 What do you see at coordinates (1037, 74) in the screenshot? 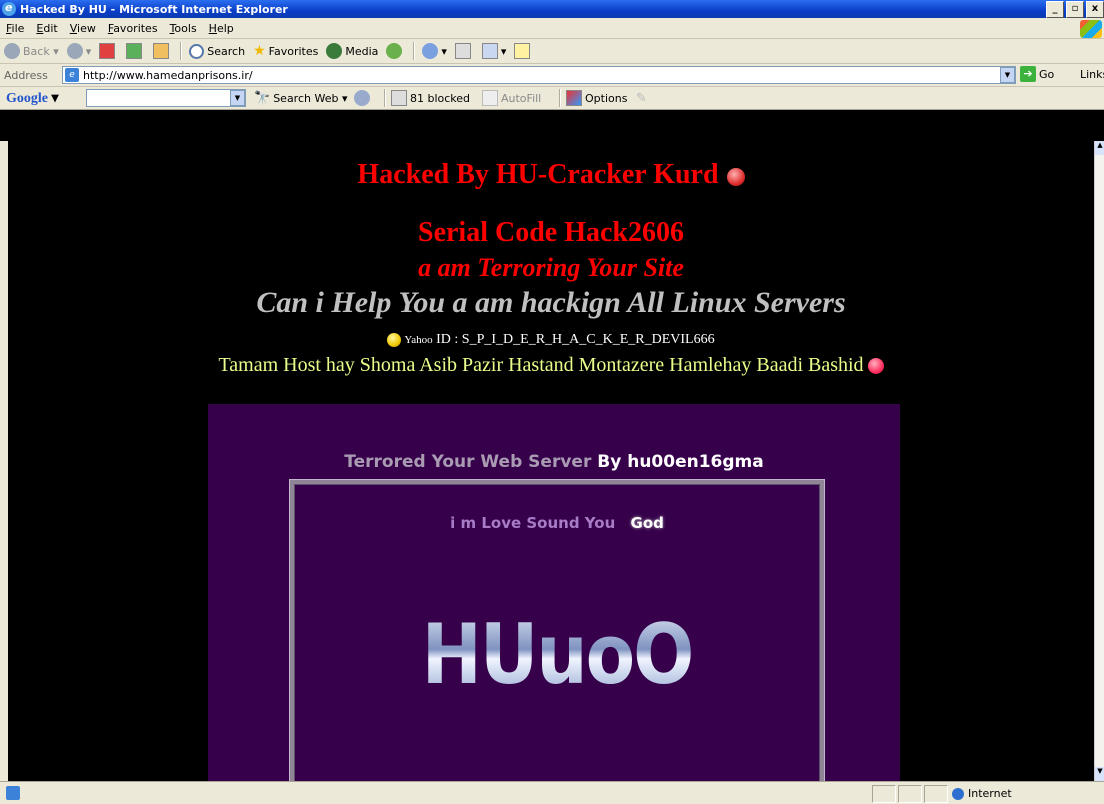
I see `go-button: ➔ Go` at bounding box center [1037, 74].